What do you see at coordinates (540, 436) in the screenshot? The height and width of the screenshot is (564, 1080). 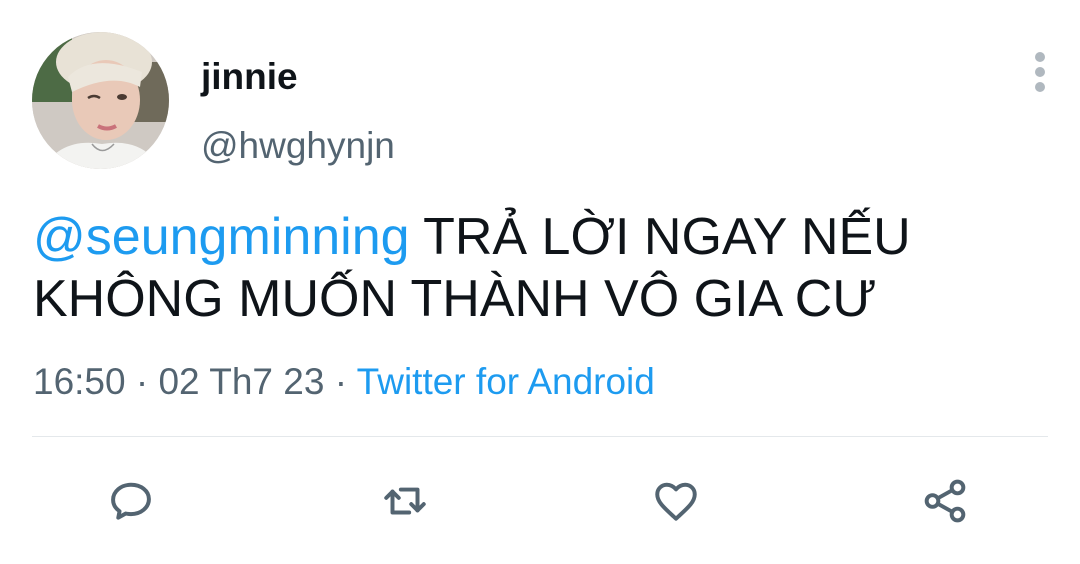 I see `divider` at bounding box center [540, 436].